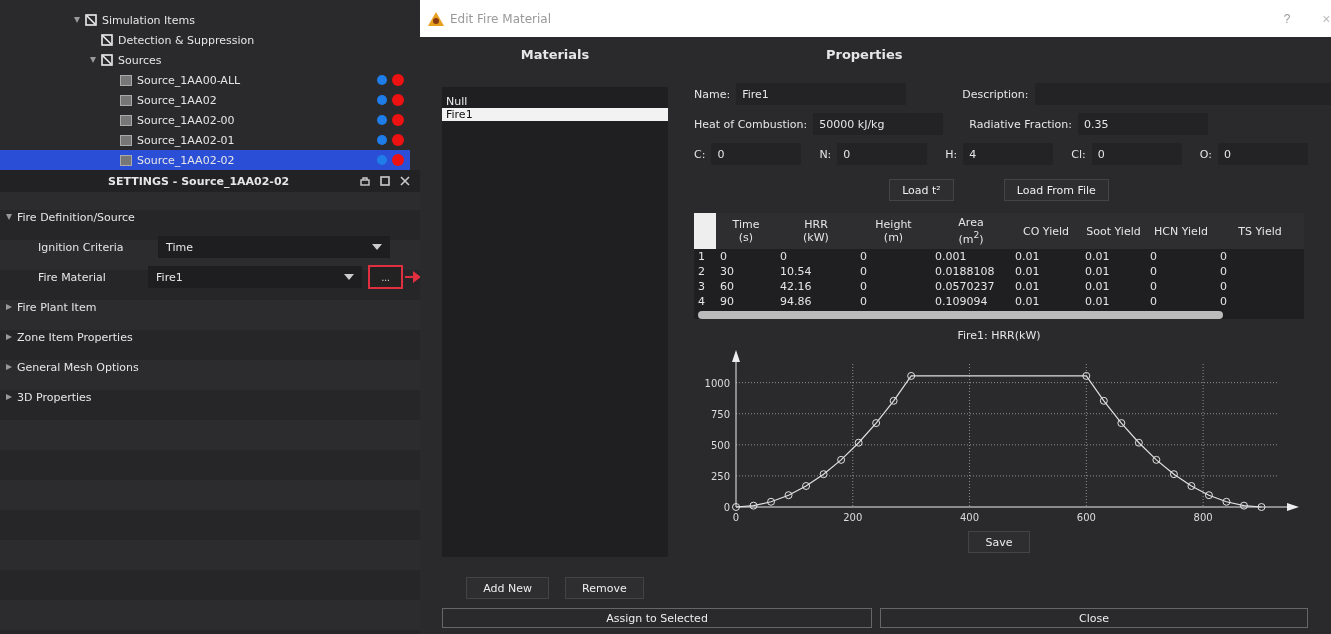 The image size is (1331, 634). What do you see at coordinates (1113, 231) in the screenshot?
I see `column-header: Soot Yield` at bounding box center [1113, 231].